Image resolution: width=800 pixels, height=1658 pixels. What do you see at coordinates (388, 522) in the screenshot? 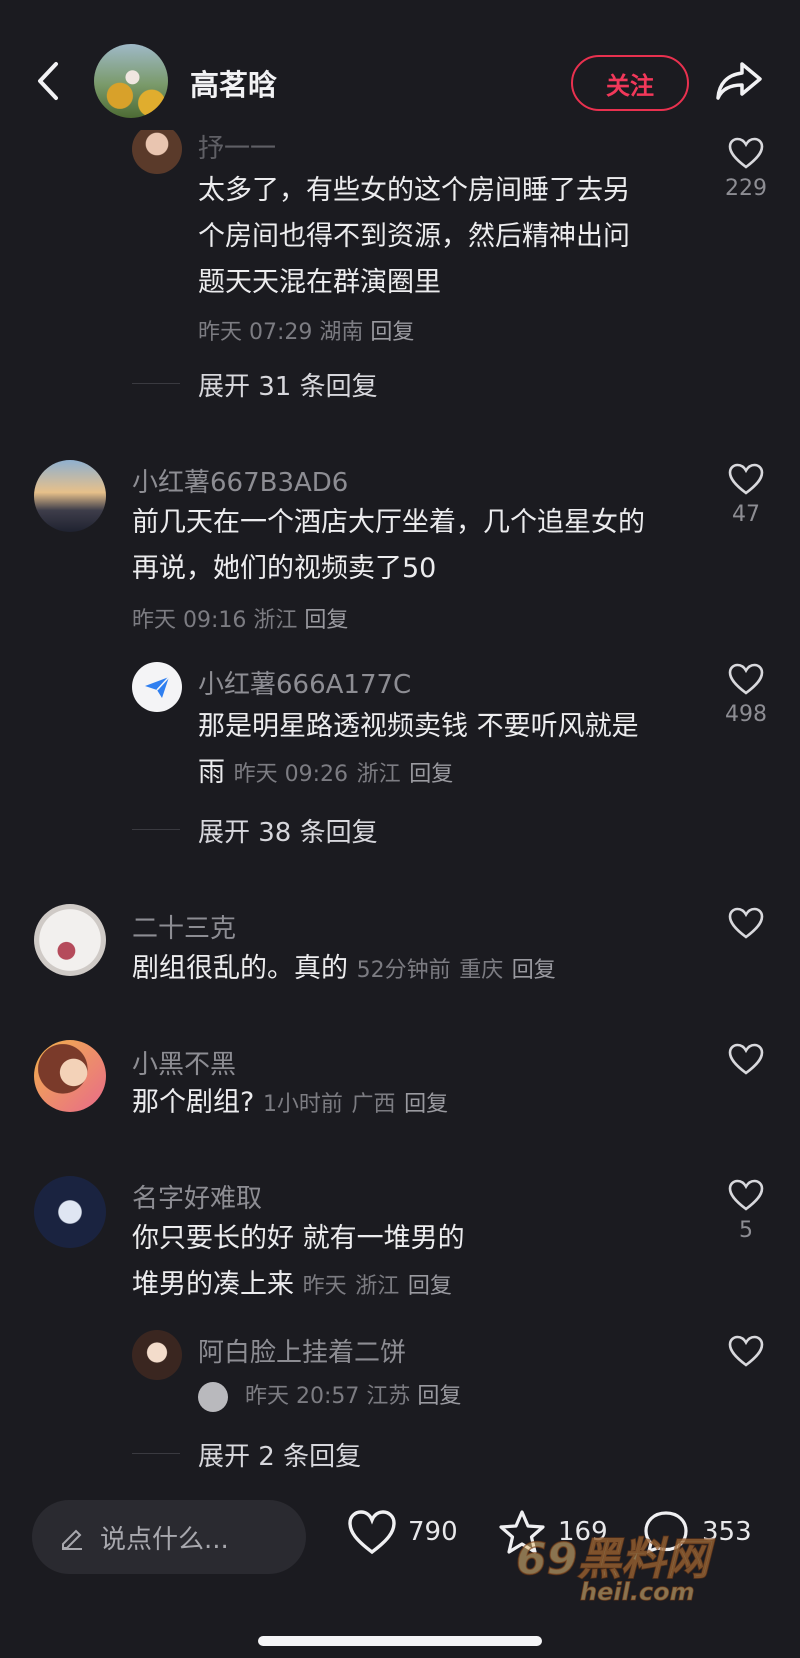
I see `comment-line: 前几天在一个酒店大厅坐着，几个追星女的` at bounding box center [388, 522].